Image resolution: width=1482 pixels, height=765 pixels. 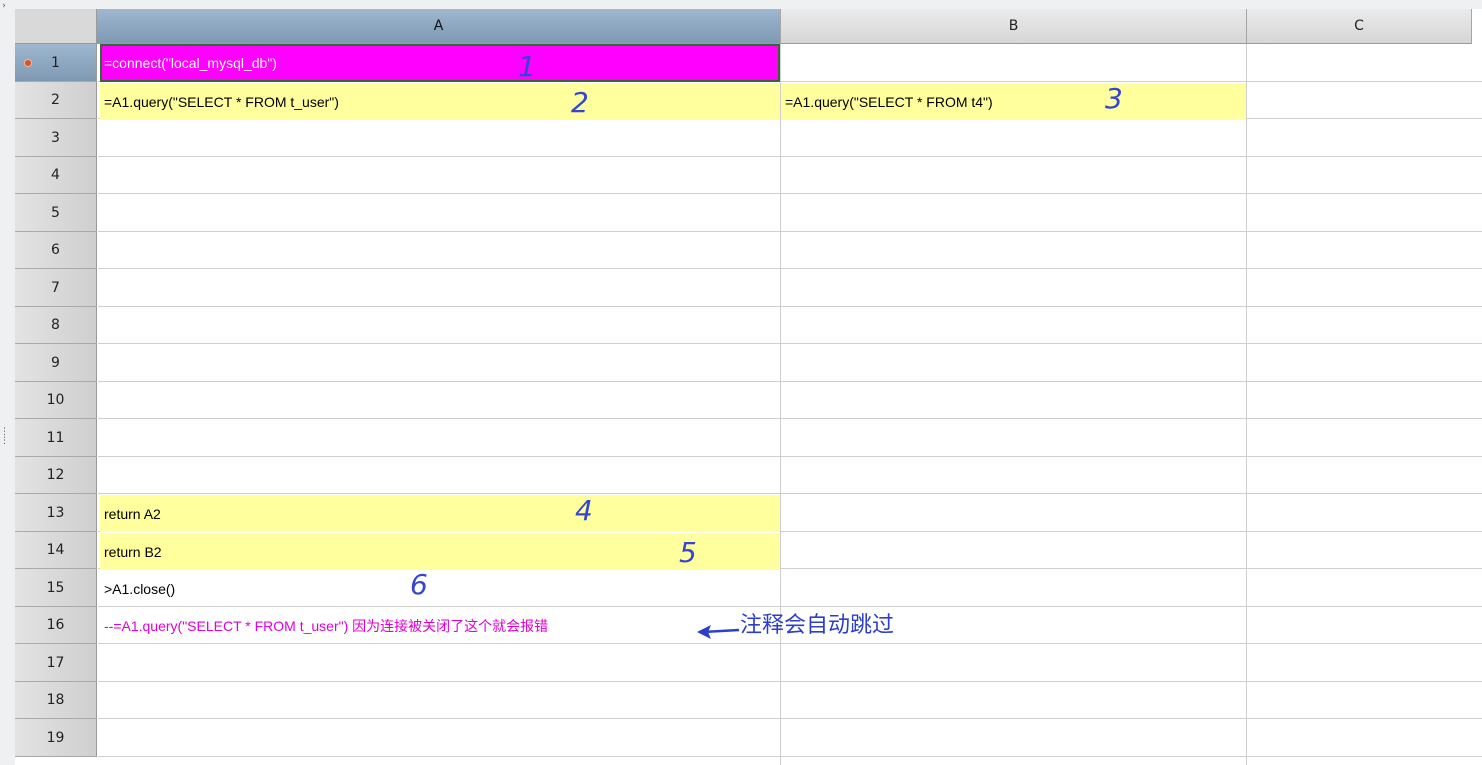 What do you see at coordinates (4, 437) in the screenshot?
I see `splitter-grip-icon: ⋮ ⋮` at bounding box center [4, 437].